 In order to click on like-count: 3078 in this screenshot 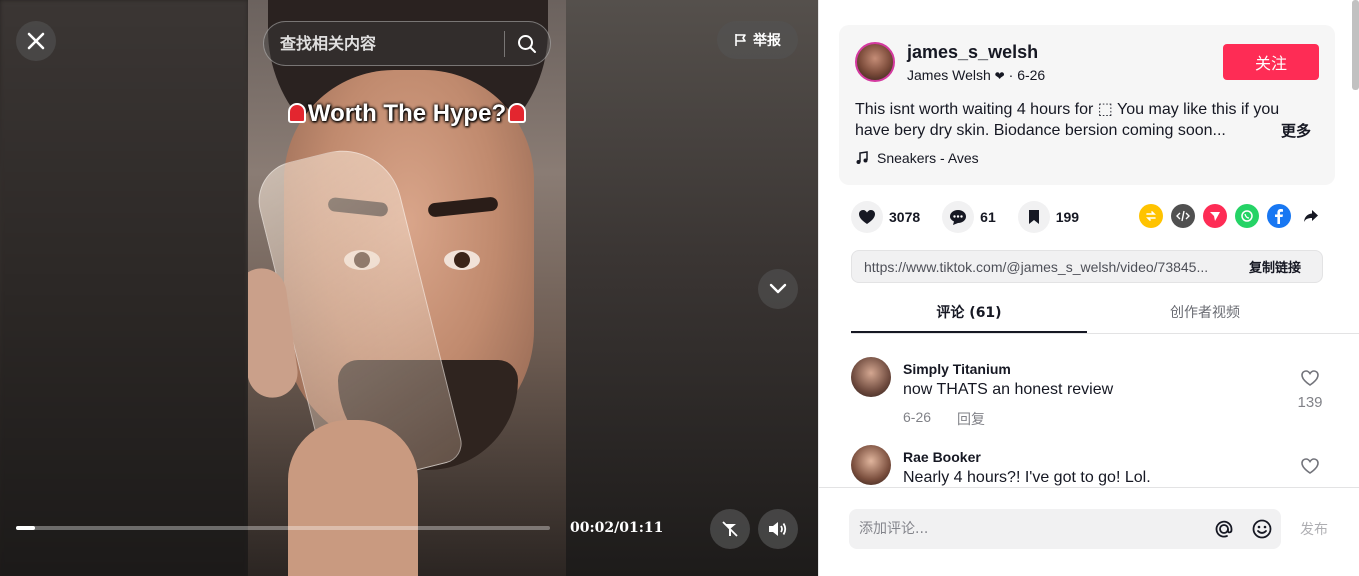, I will do `click(905, 217)`.